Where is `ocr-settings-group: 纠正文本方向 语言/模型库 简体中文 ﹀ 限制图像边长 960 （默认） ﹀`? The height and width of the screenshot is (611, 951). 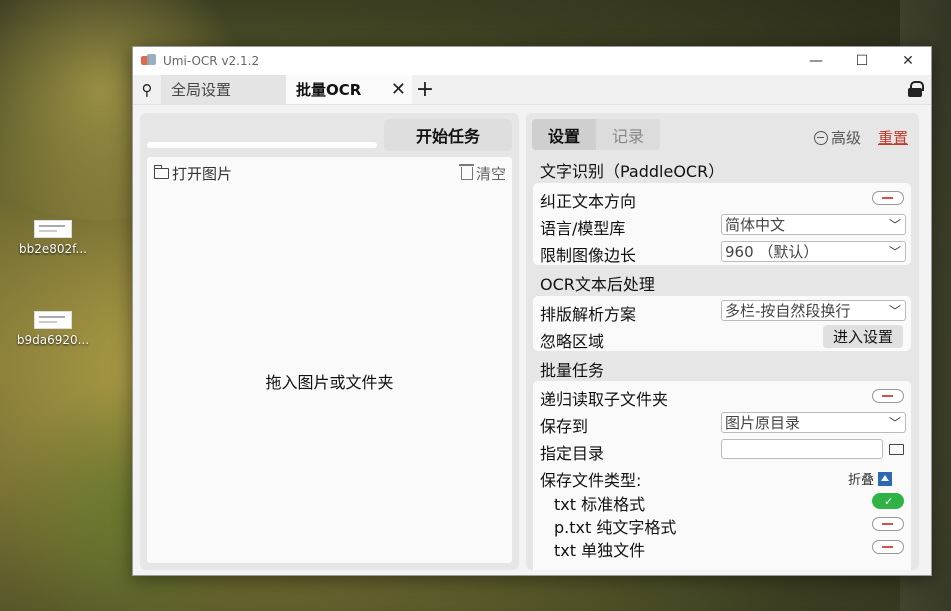 ocr-settings-group: 纠正文本方向 语言/模型库 简体中文 ﹀ 限制图像边长 960 （默认） ﹀ is located at coordinates (722, 224).